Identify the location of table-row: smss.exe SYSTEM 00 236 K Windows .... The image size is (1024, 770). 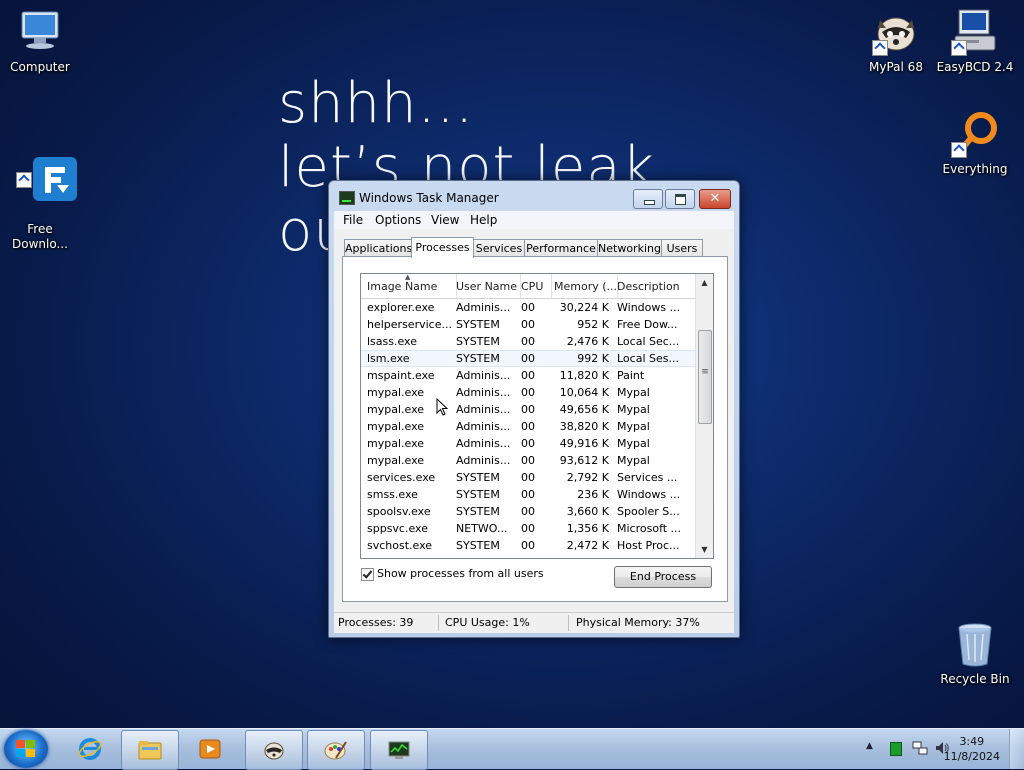
(528, 494).